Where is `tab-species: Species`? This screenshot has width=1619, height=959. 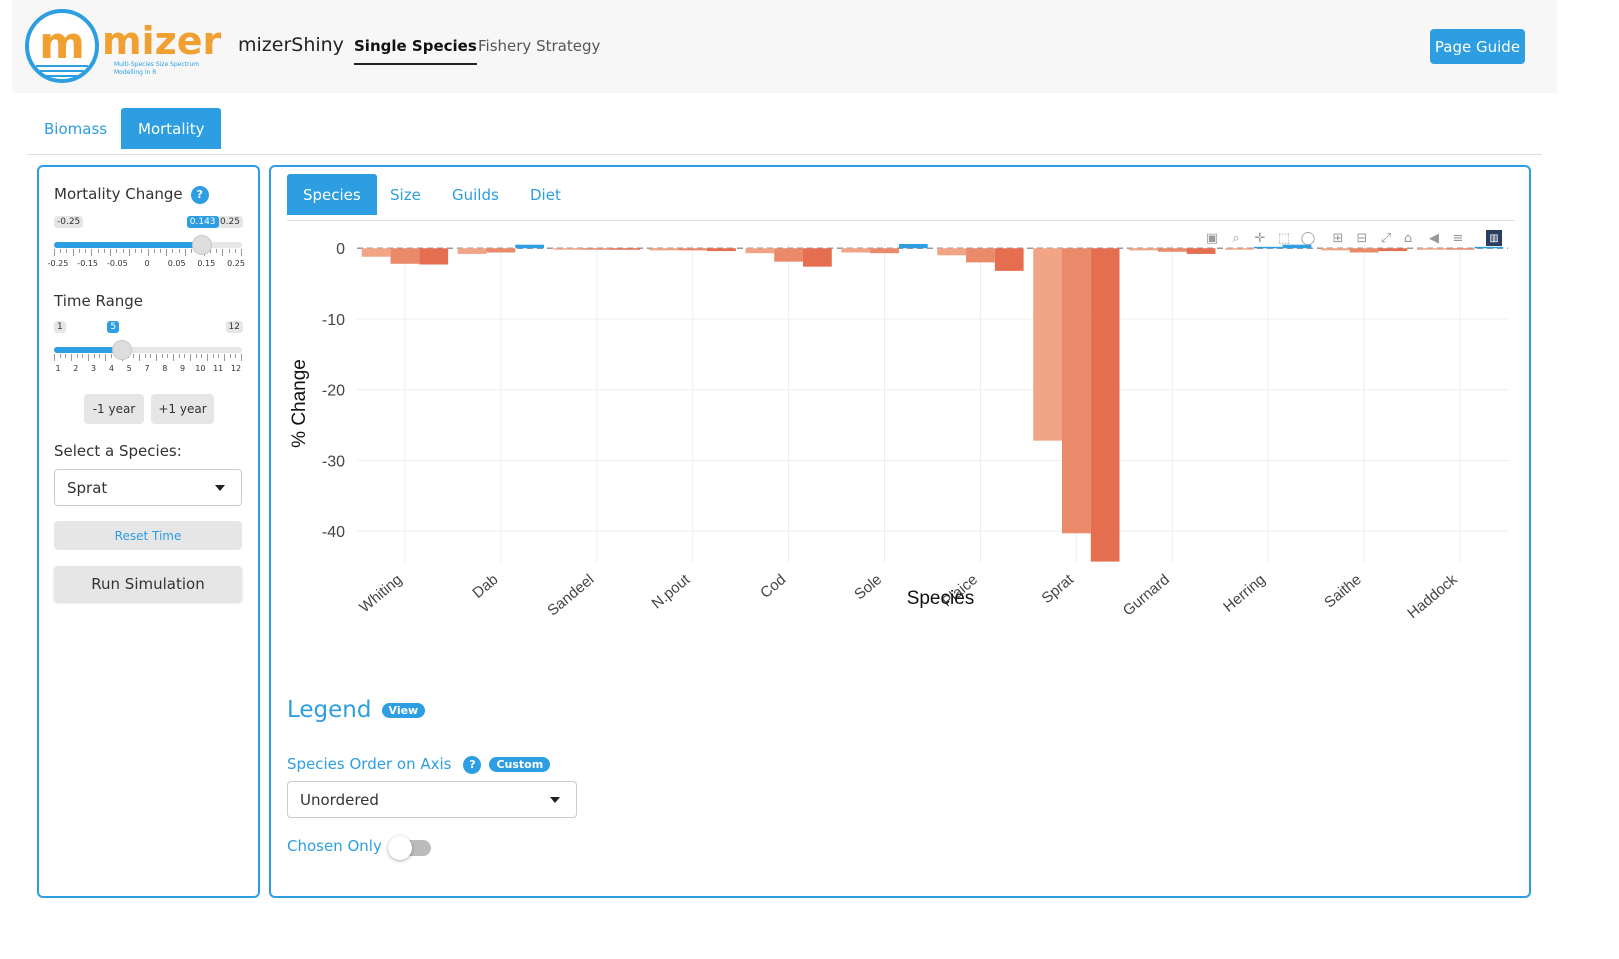 tab-species: Species is located at coordinates (332, 194).